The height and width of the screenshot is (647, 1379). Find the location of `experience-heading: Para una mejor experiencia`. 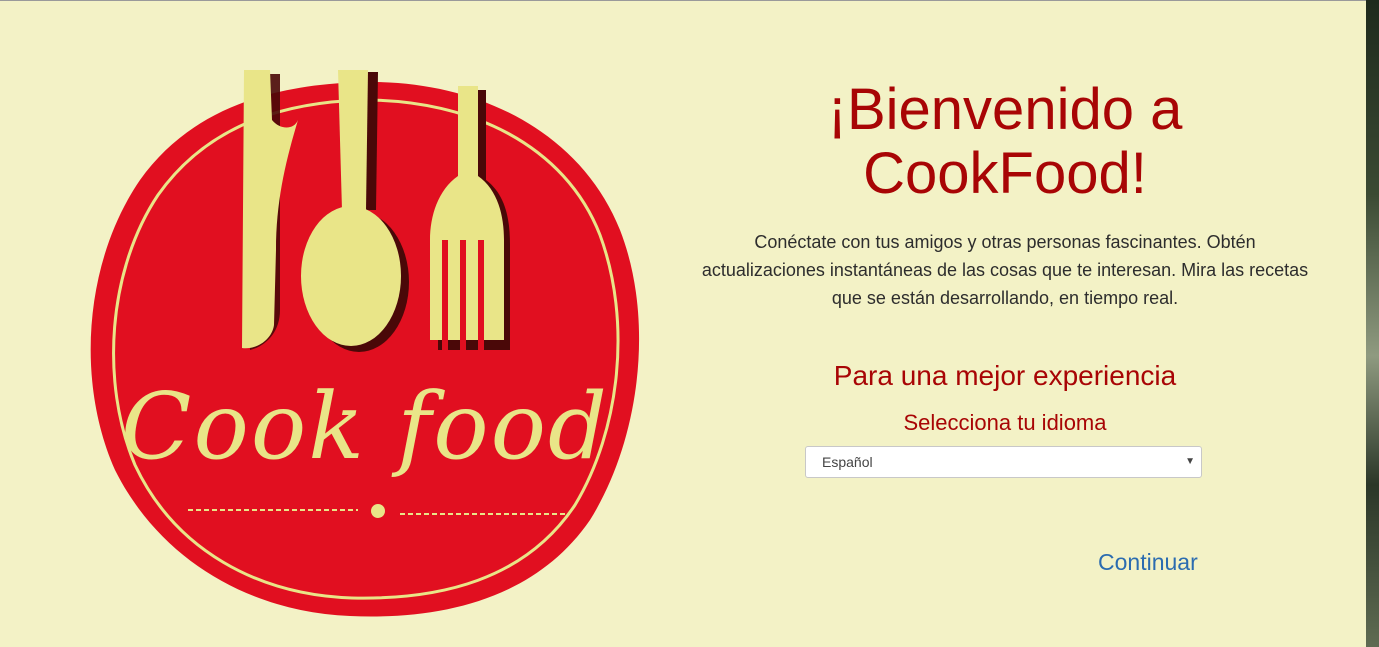

experience-heading: Para una mejor experiencia is located at coordinates (1005, 375).